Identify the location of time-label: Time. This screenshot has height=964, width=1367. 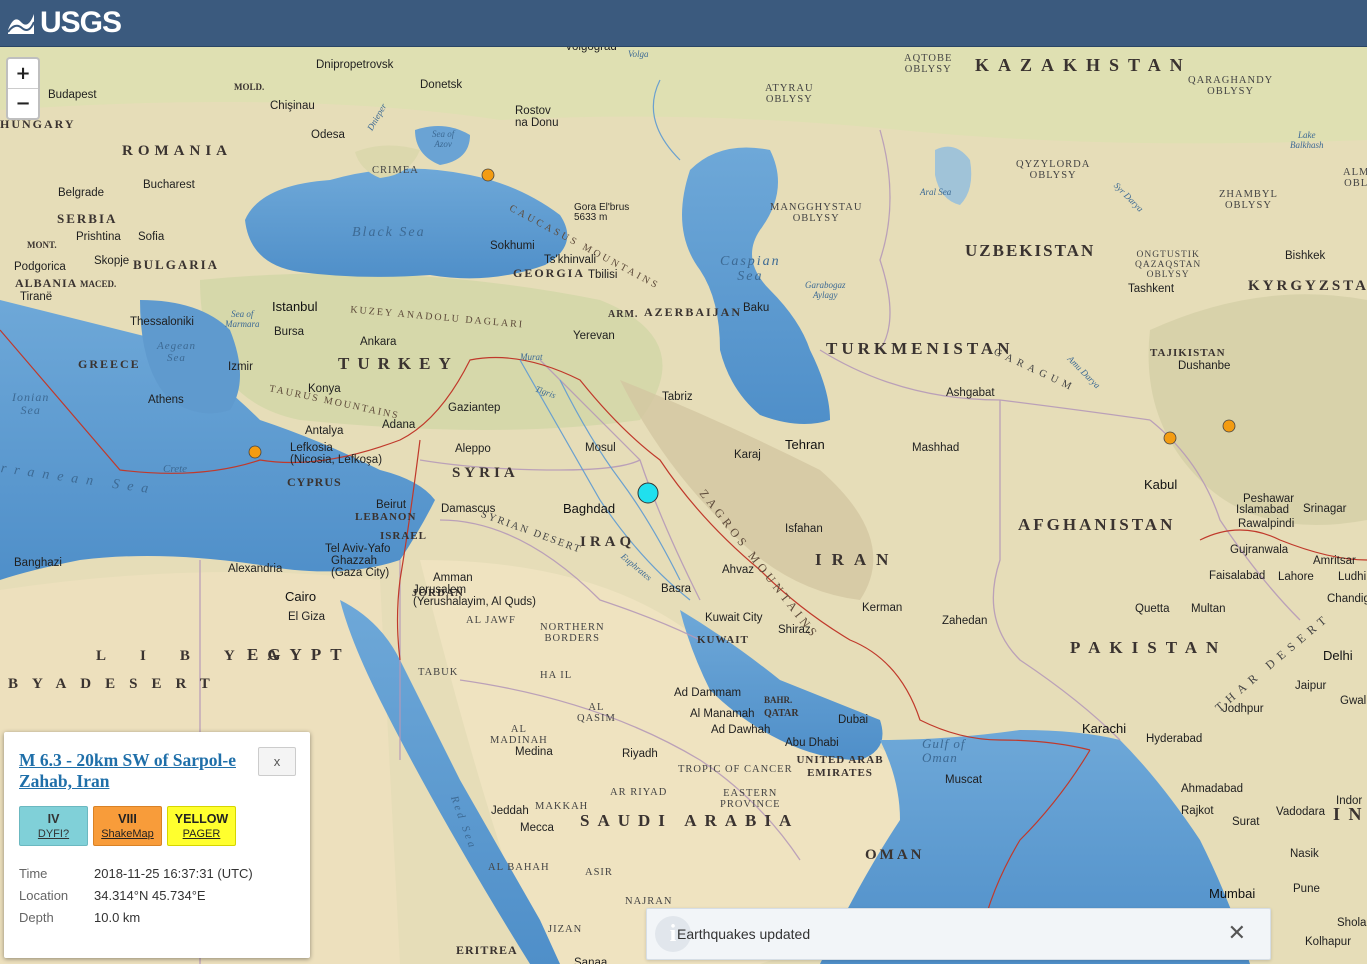
(33, 873).